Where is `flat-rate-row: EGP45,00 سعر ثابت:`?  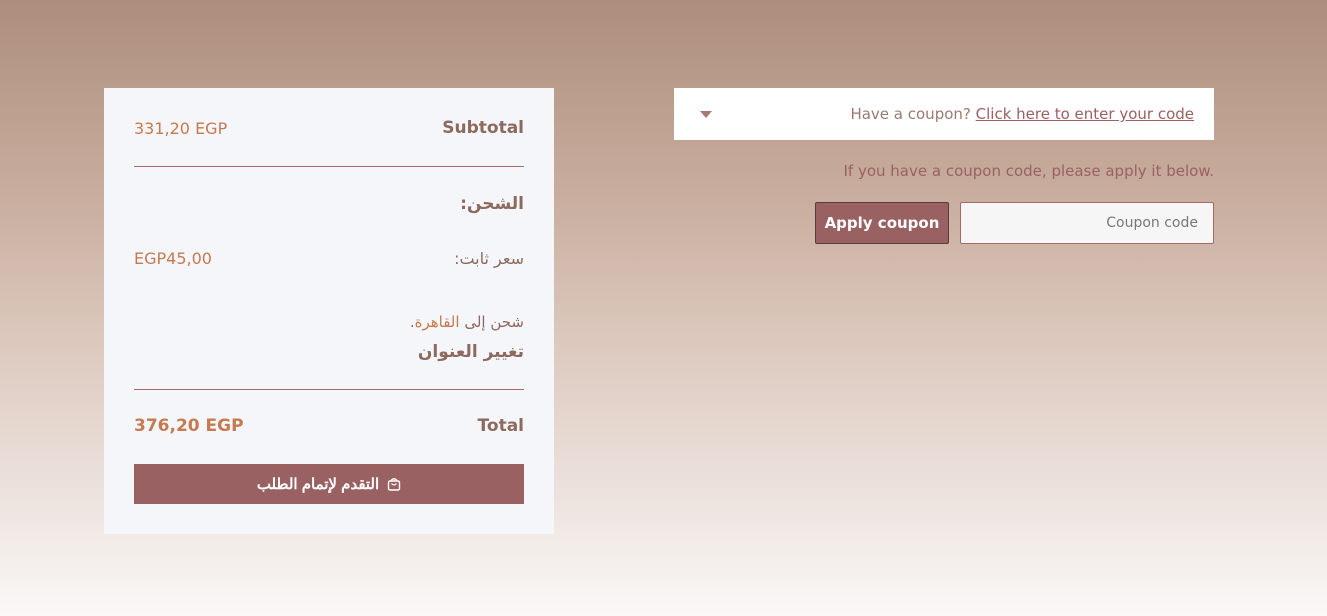 flat-rate-row: EGP45,00 سعر ثابت: is located at coordinates (329, 258).